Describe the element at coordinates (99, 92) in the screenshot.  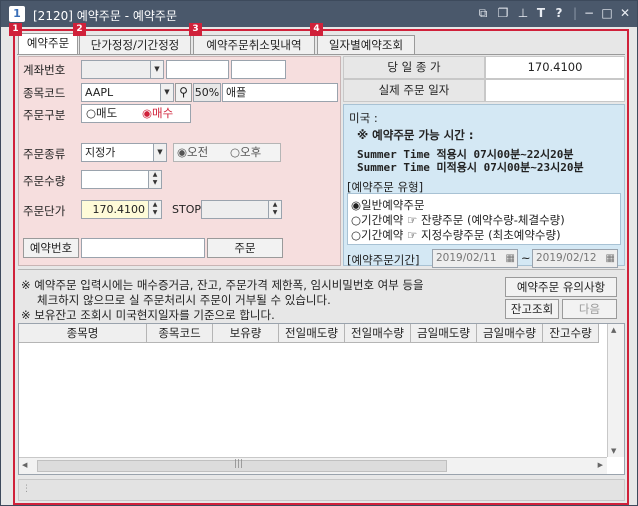
I see `symbol-value: AAPL` at that location.